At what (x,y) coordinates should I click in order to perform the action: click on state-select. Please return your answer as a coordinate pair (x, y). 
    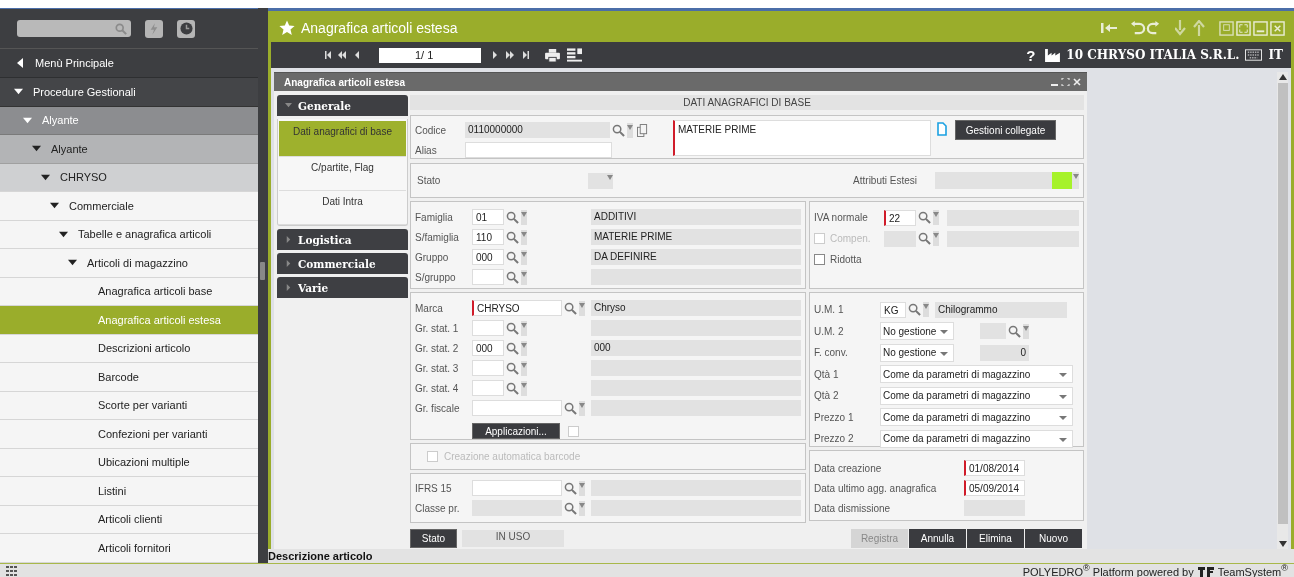
    Looking at the image, I should click on (601, 180).